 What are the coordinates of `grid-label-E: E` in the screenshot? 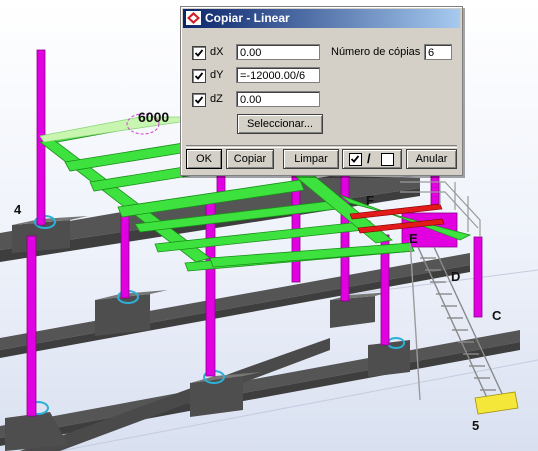 It's located at (413, 238).